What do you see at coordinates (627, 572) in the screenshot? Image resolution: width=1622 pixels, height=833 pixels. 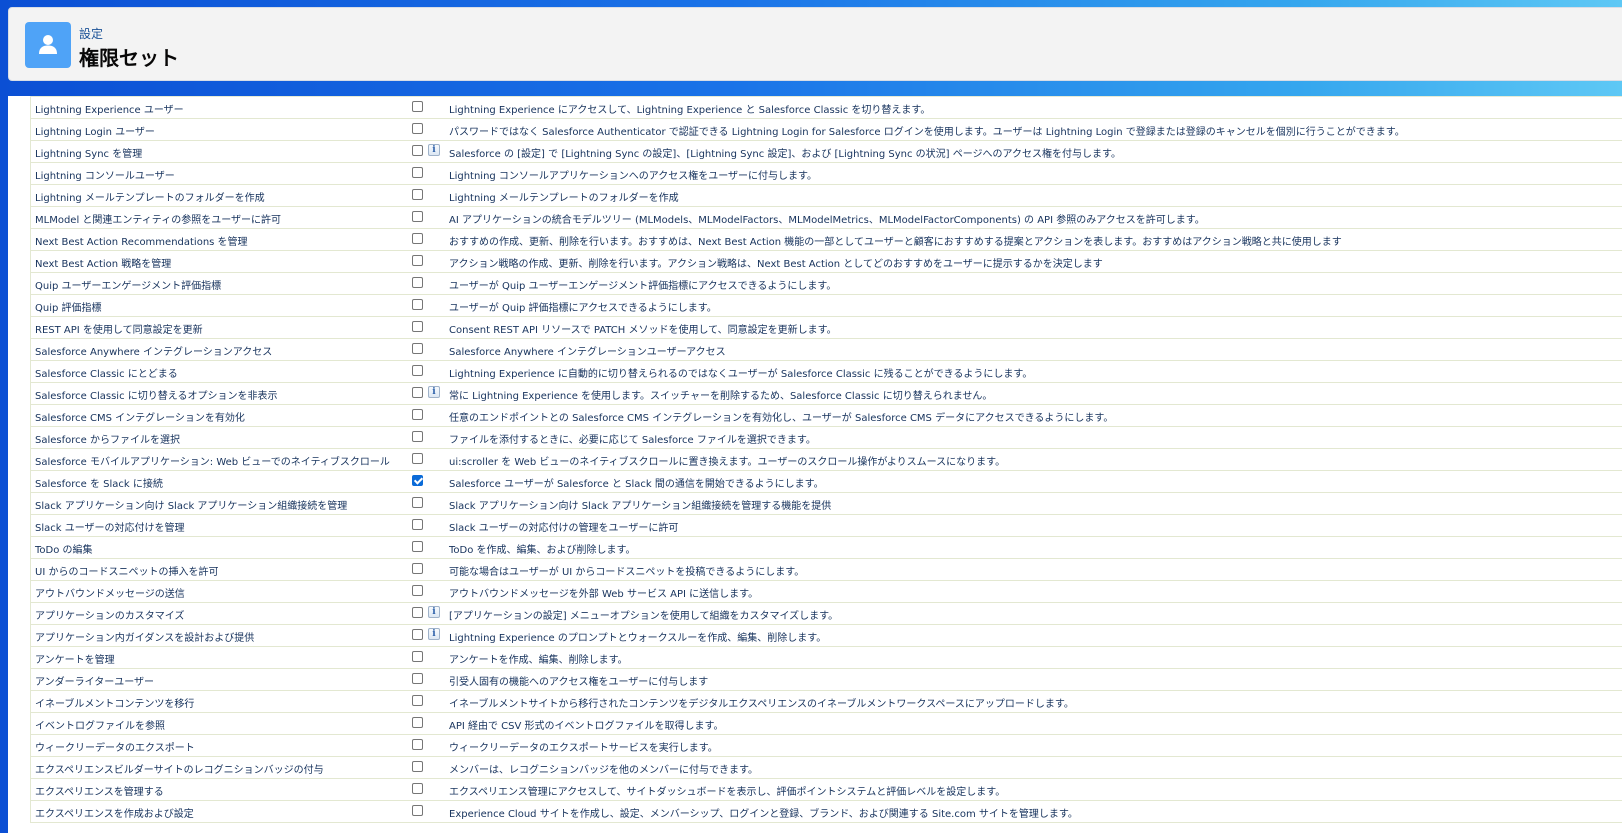 I see `permission-description: 可能な場合はユーザーが UI からコードスニペットを投稿できるようにします。` at bounding box center [627, 572].